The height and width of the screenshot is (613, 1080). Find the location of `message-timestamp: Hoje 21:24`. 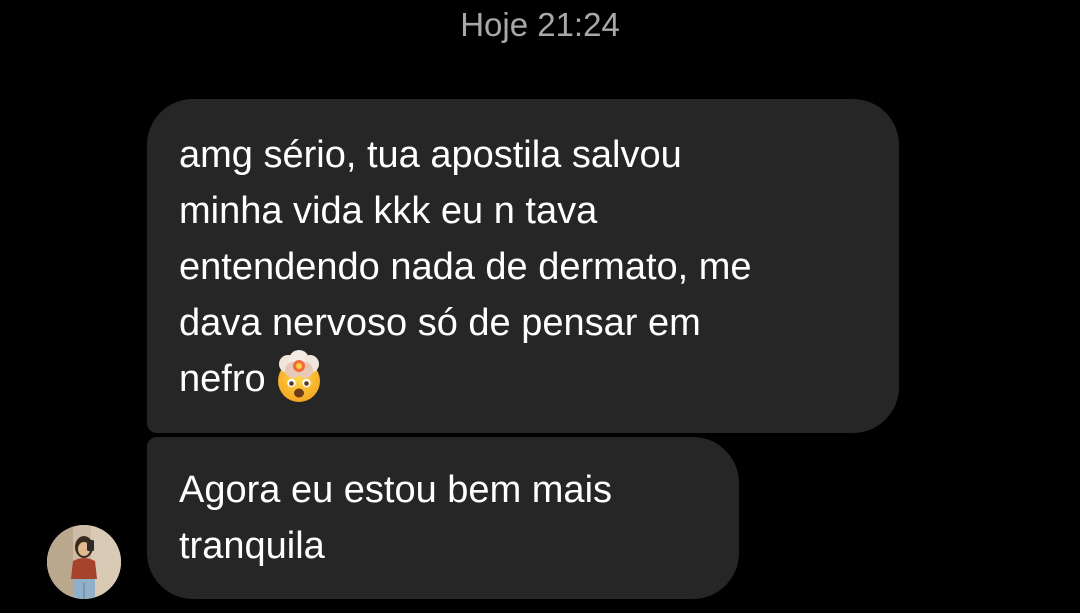

message-timestamp: Hoje 21:24 is located at coordinates (540, 24).